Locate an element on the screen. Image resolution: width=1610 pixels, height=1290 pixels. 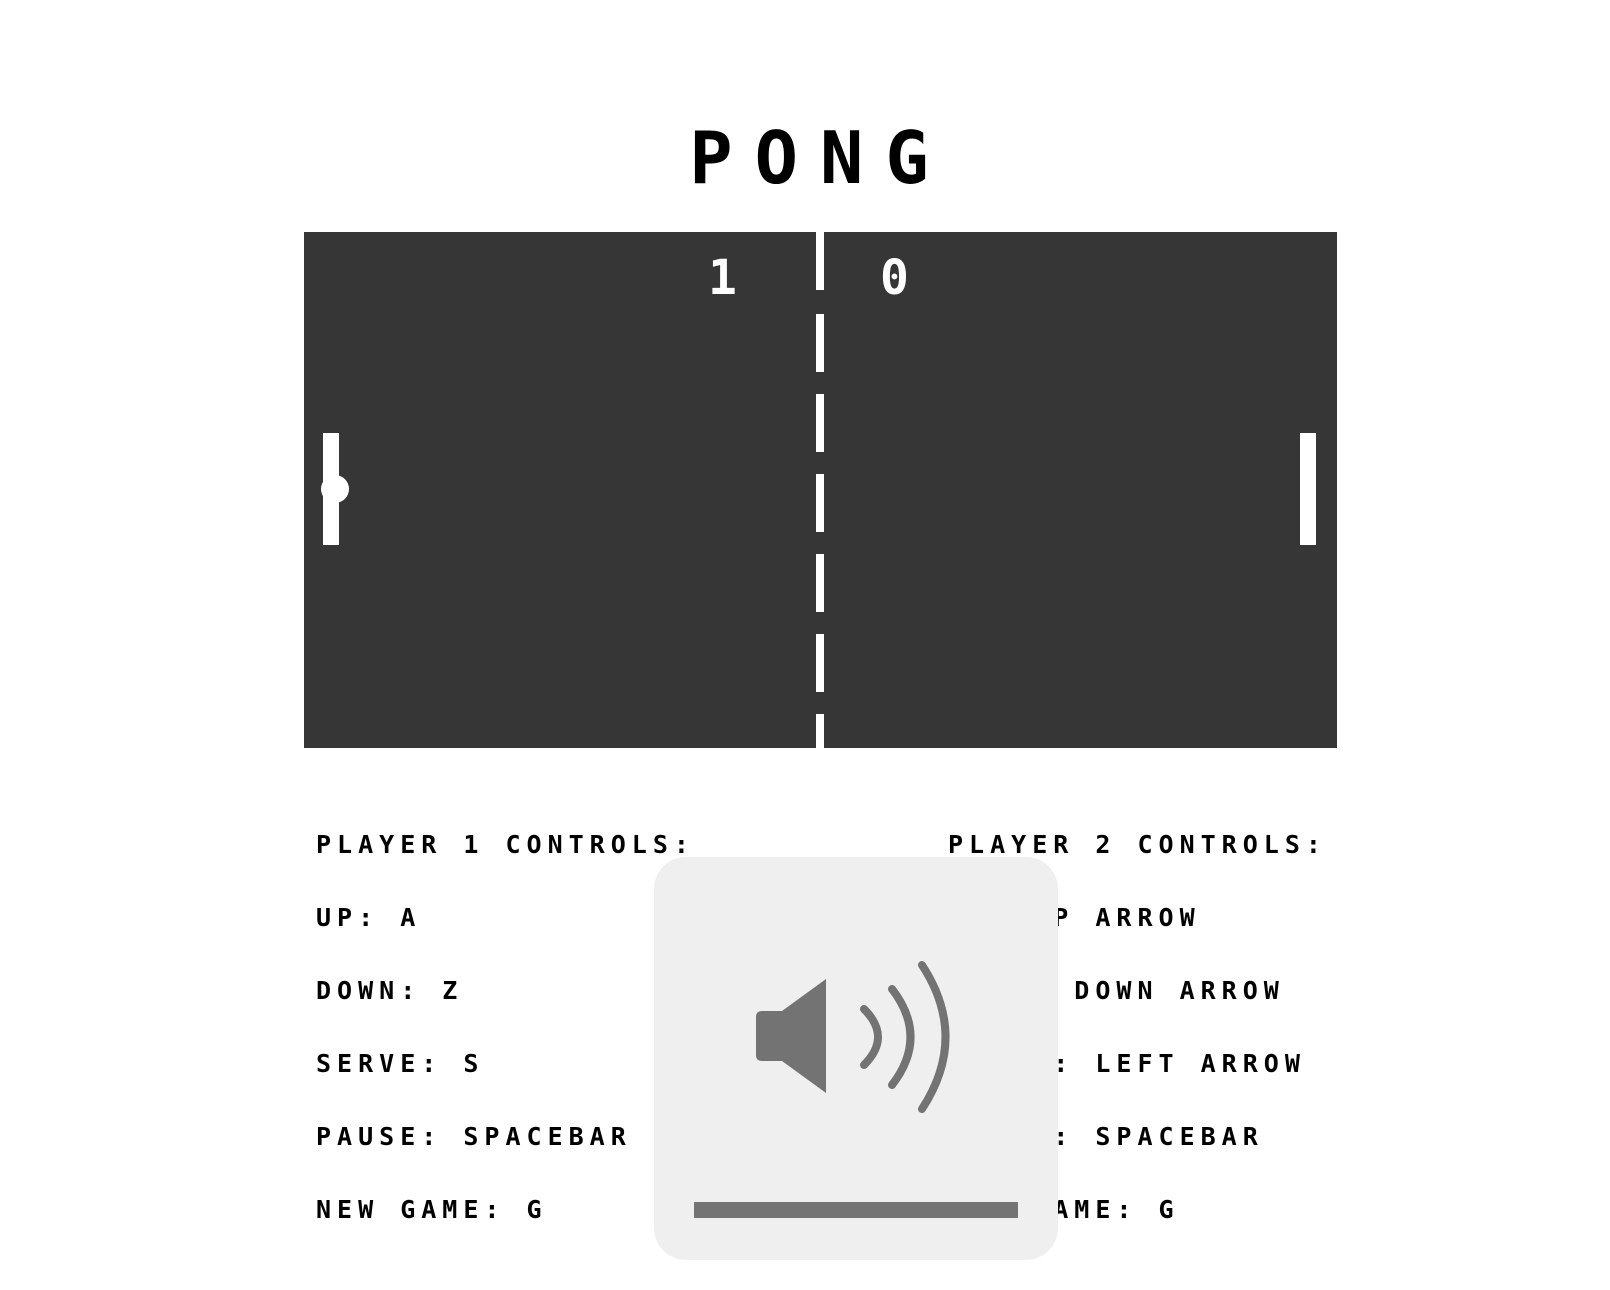
ball is located at coordinates (335, 489).